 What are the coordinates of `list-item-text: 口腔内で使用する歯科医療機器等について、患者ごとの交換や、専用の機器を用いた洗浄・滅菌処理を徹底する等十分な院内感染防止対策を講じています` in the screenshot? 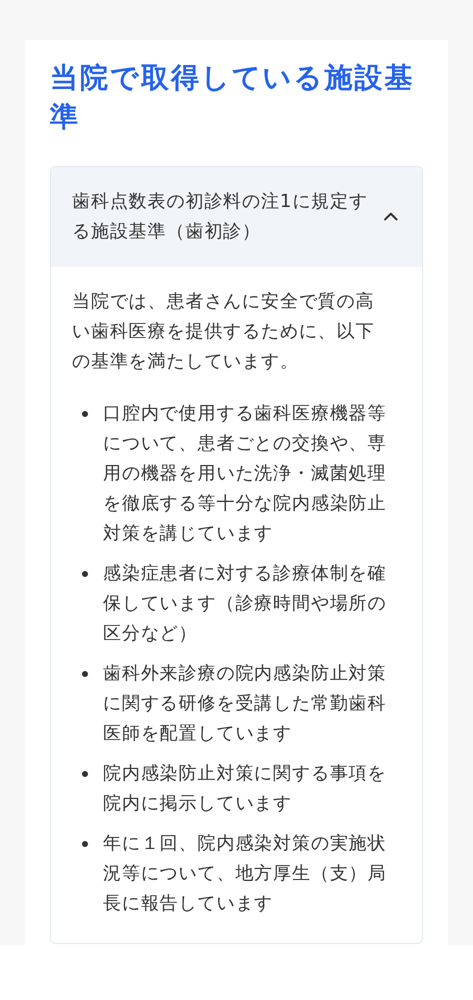 It's located at (245, 474).